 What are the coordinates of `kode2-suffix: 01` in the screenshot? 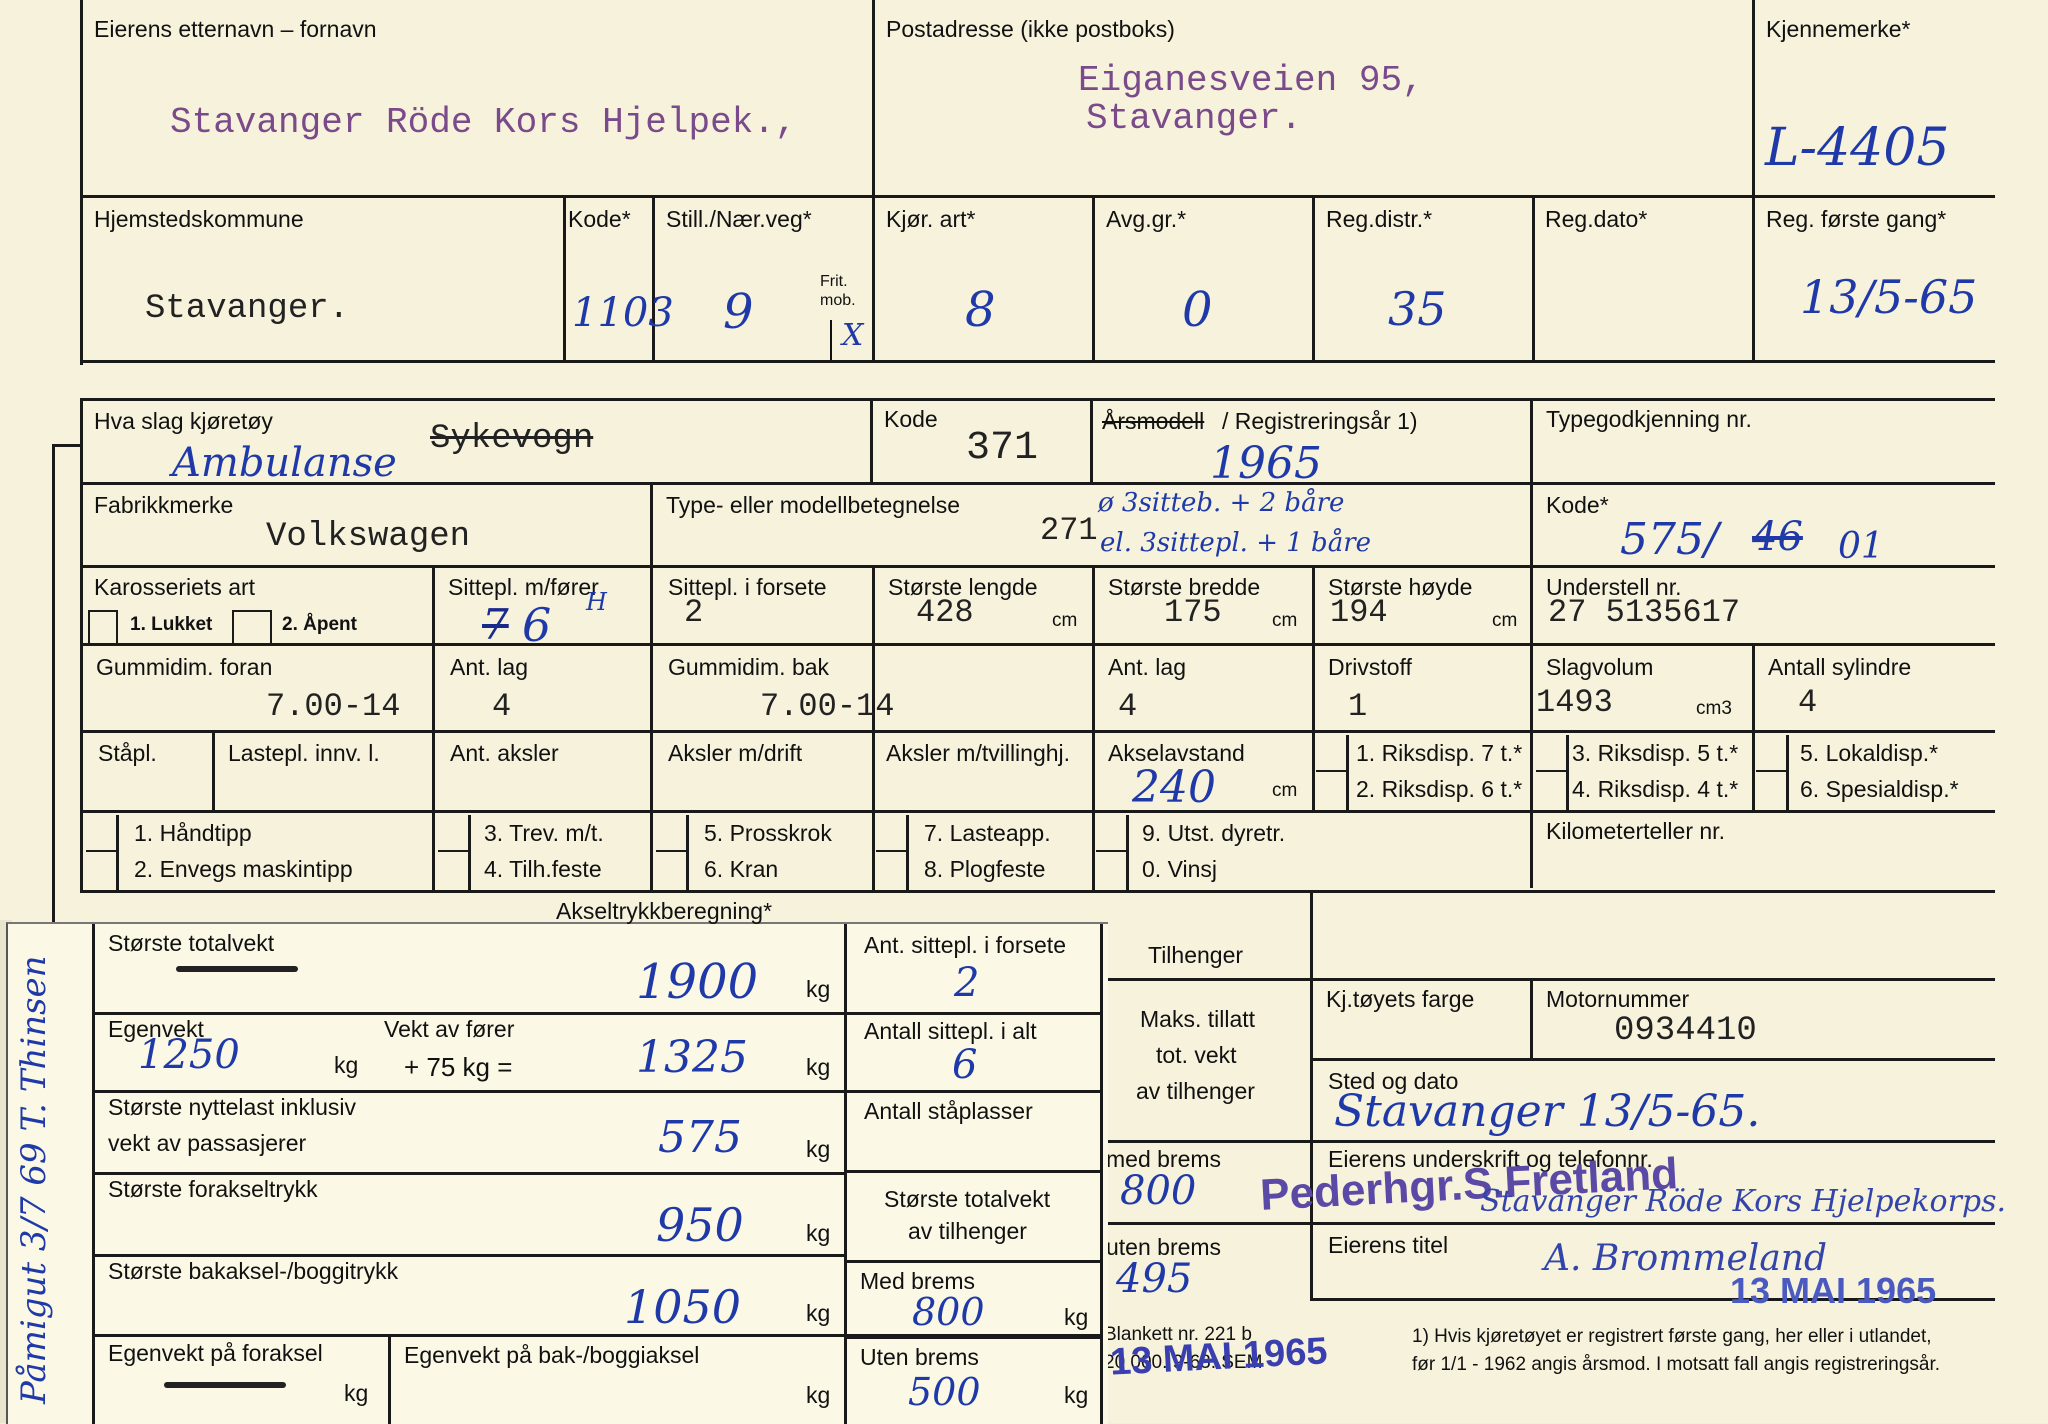 It's located at (1861, 546).